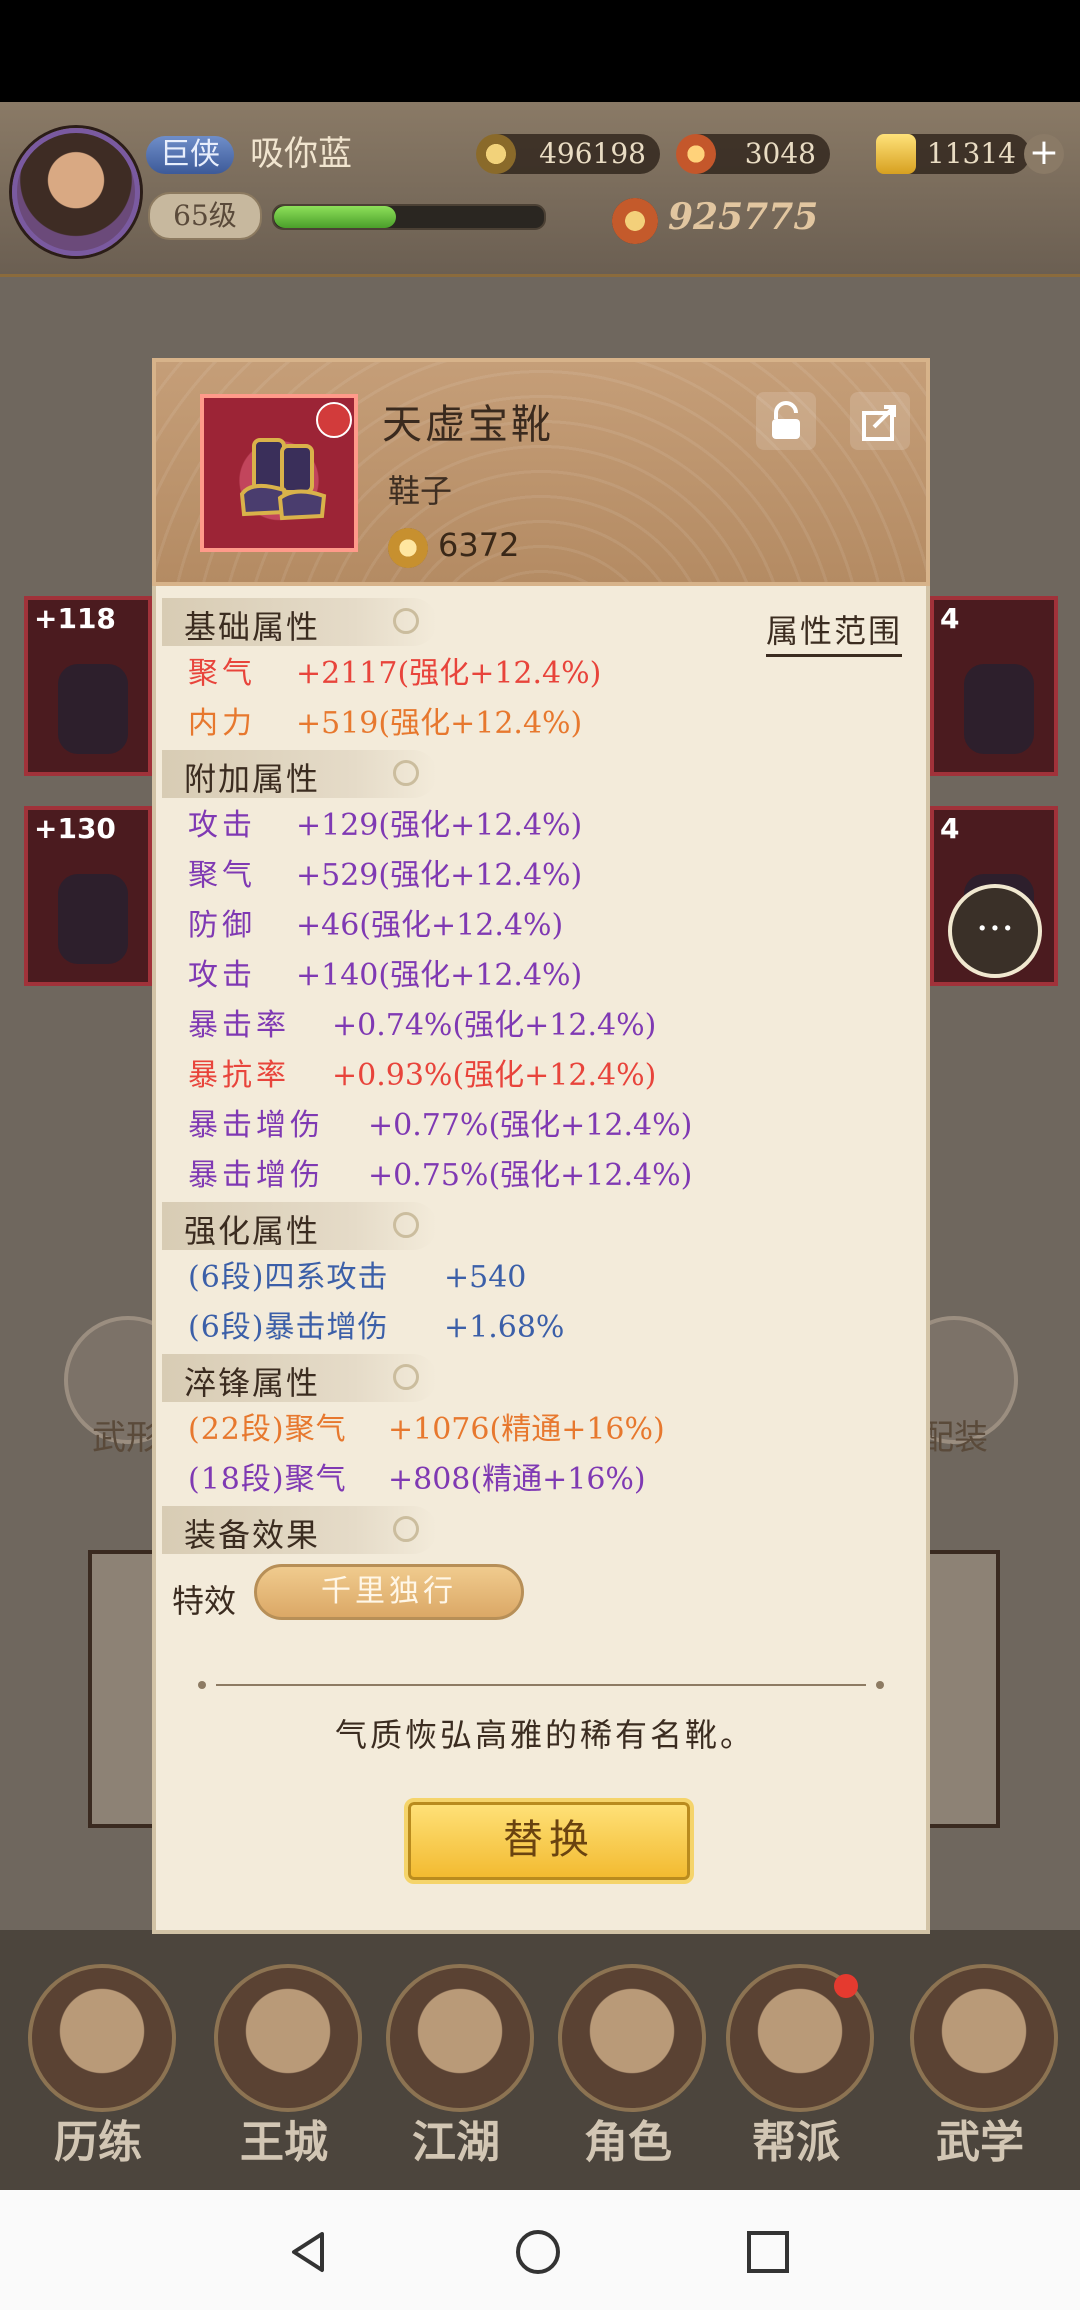  I want to click on silver-counter: 496198, so click(568, 154).